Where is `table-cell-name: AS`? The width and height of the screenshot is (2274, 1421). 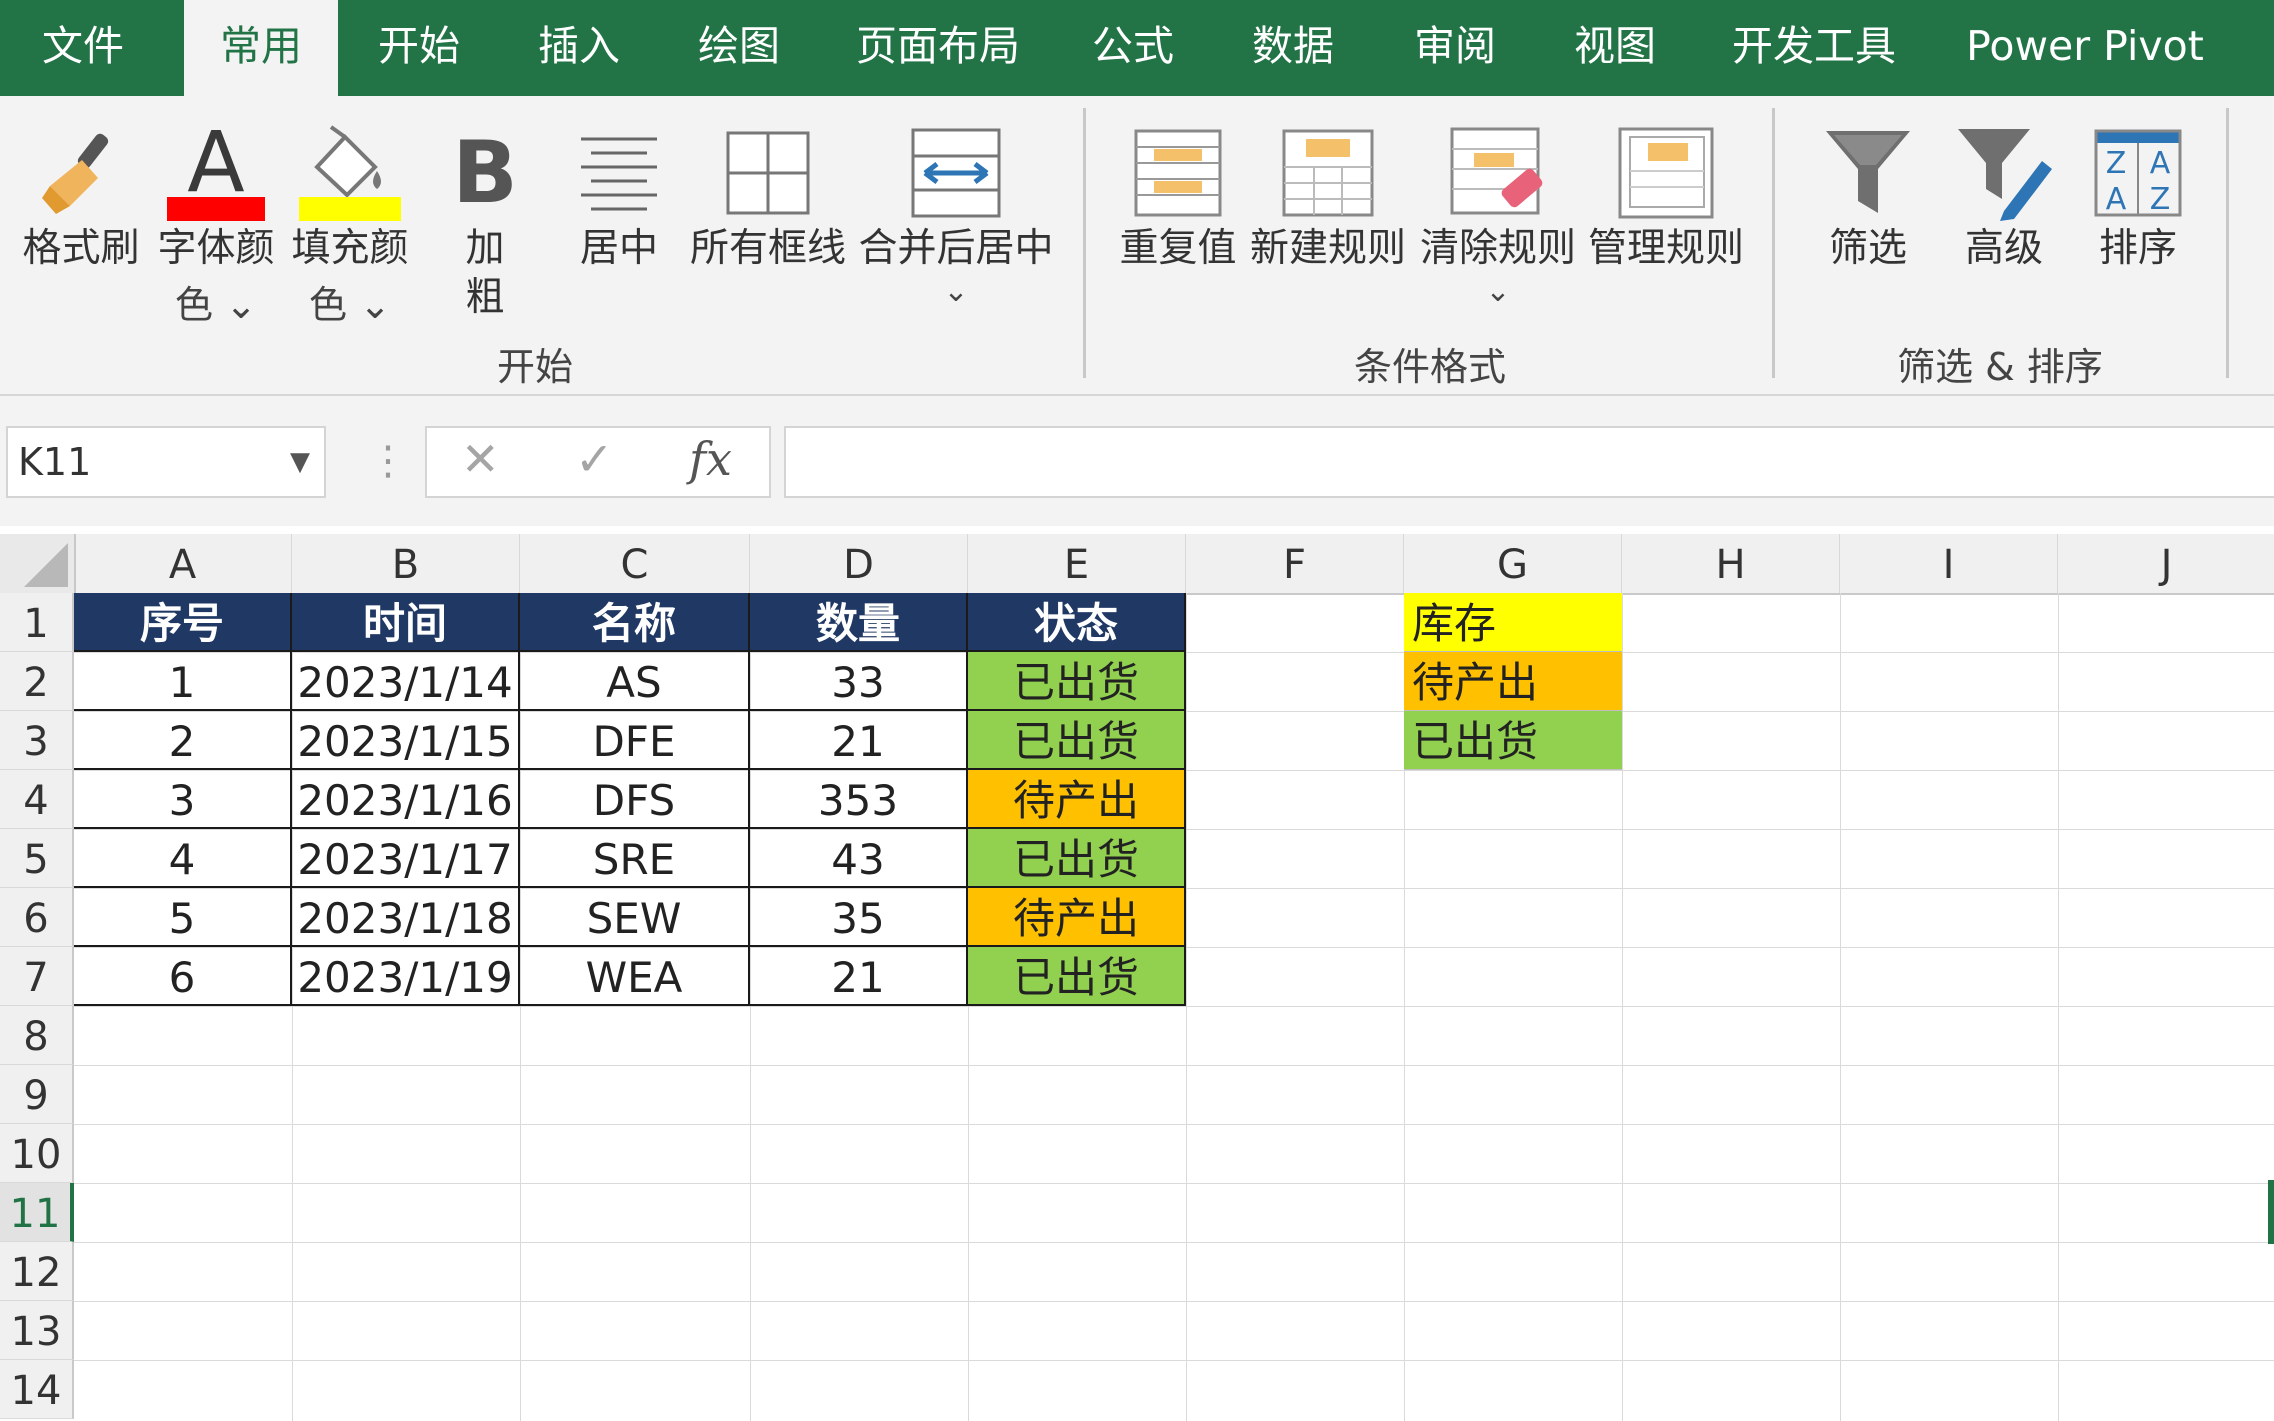
table-cell-name: AS is located at coordinates (635, 681).